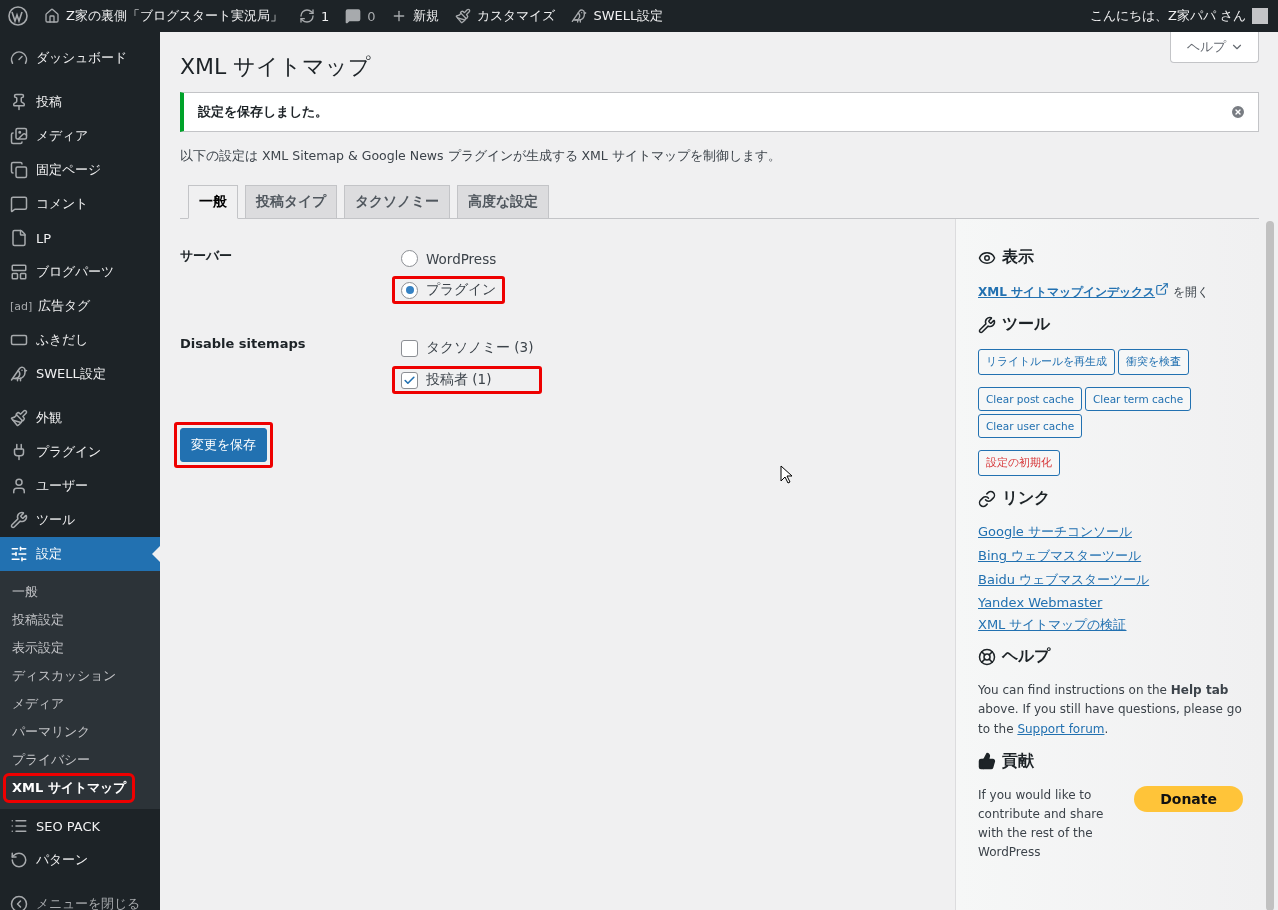 The height and width of the screenshot is (910, 1278). Describe the element at coordinates (1238, 112) in the screenshot. I see `close-icon` at that location.